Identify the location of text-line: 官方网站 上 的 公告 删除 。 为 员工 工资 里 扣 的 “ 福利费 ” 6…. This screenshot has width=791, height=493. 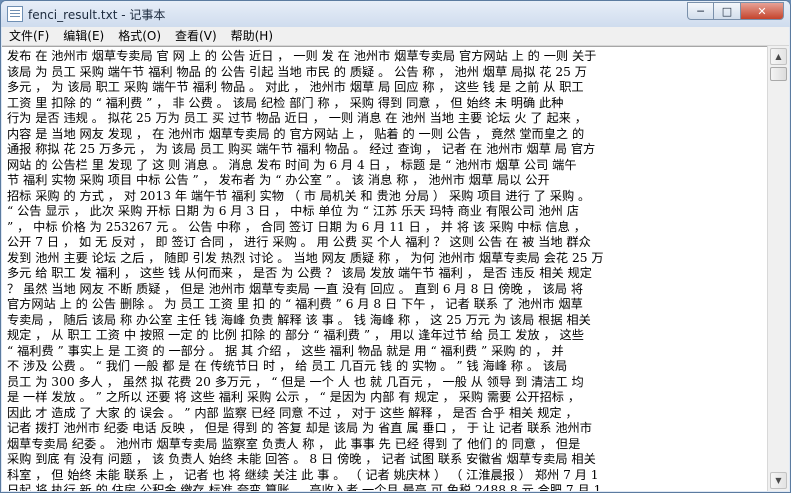
(295, 304).